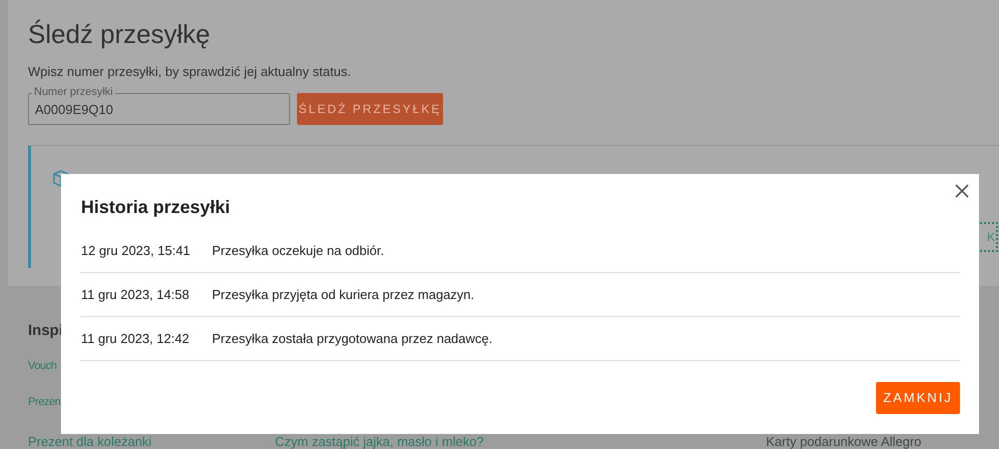  I want to click on event-status: Przesyłka oczekuje na odbiór., so click(298, 251).